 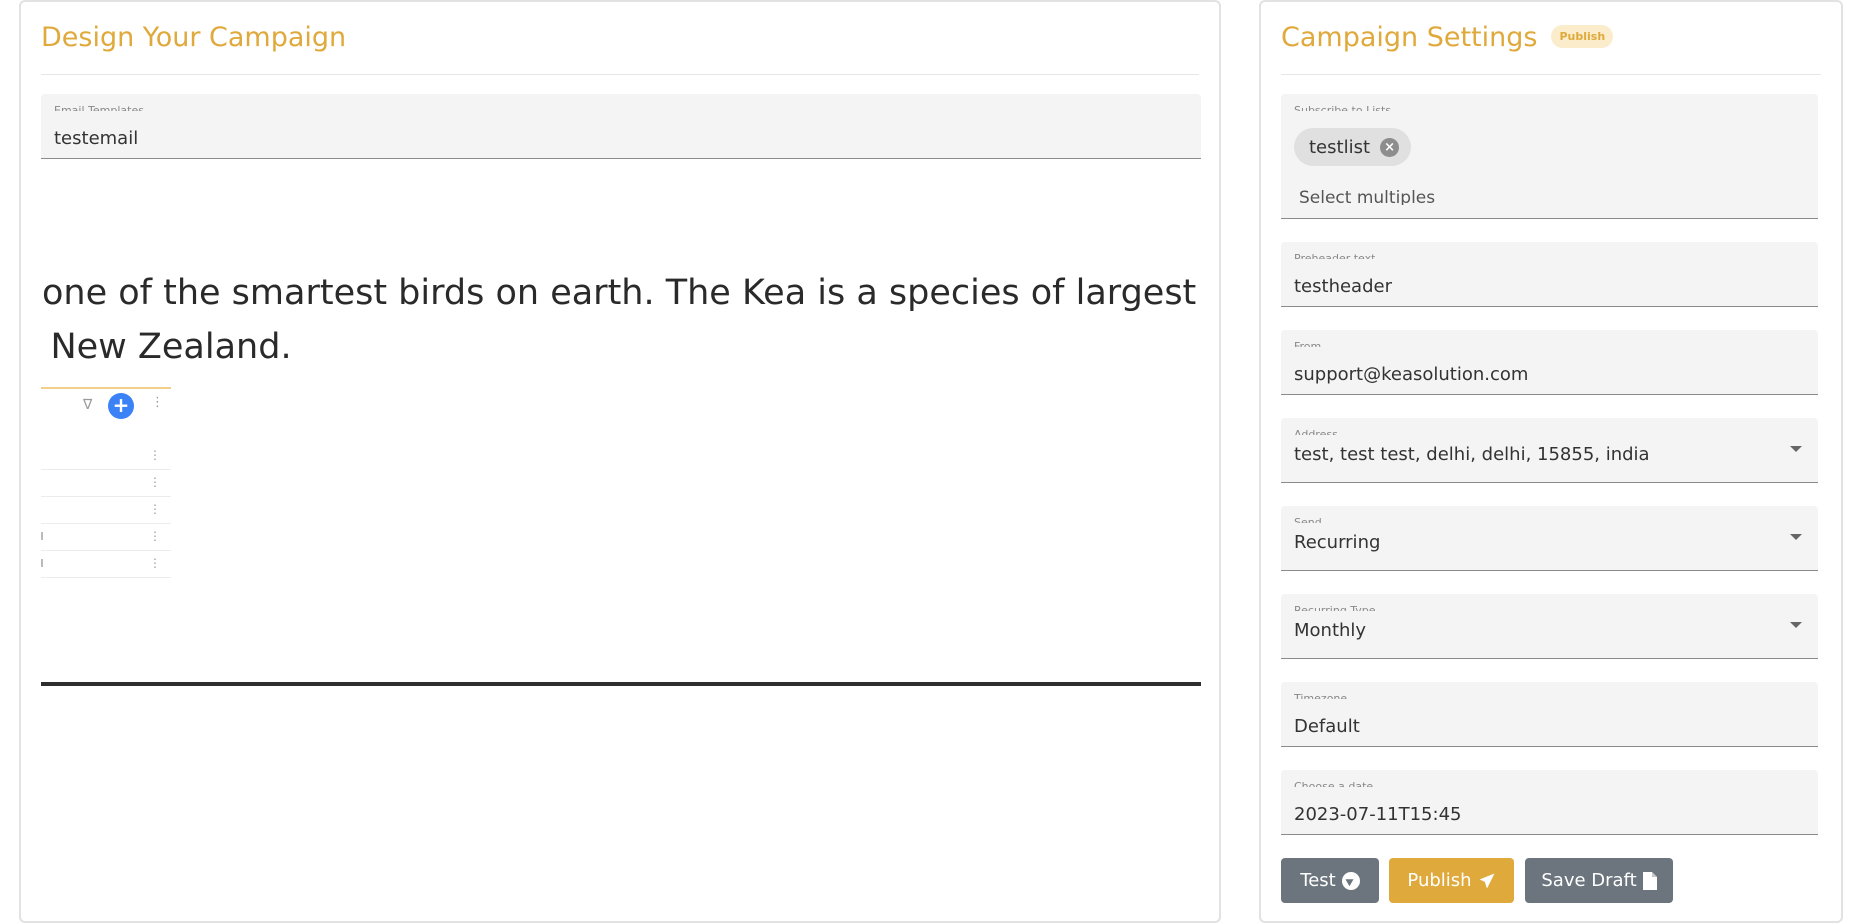 I want to click on email-template-label: Email Templates, so click(x=99, y=107).